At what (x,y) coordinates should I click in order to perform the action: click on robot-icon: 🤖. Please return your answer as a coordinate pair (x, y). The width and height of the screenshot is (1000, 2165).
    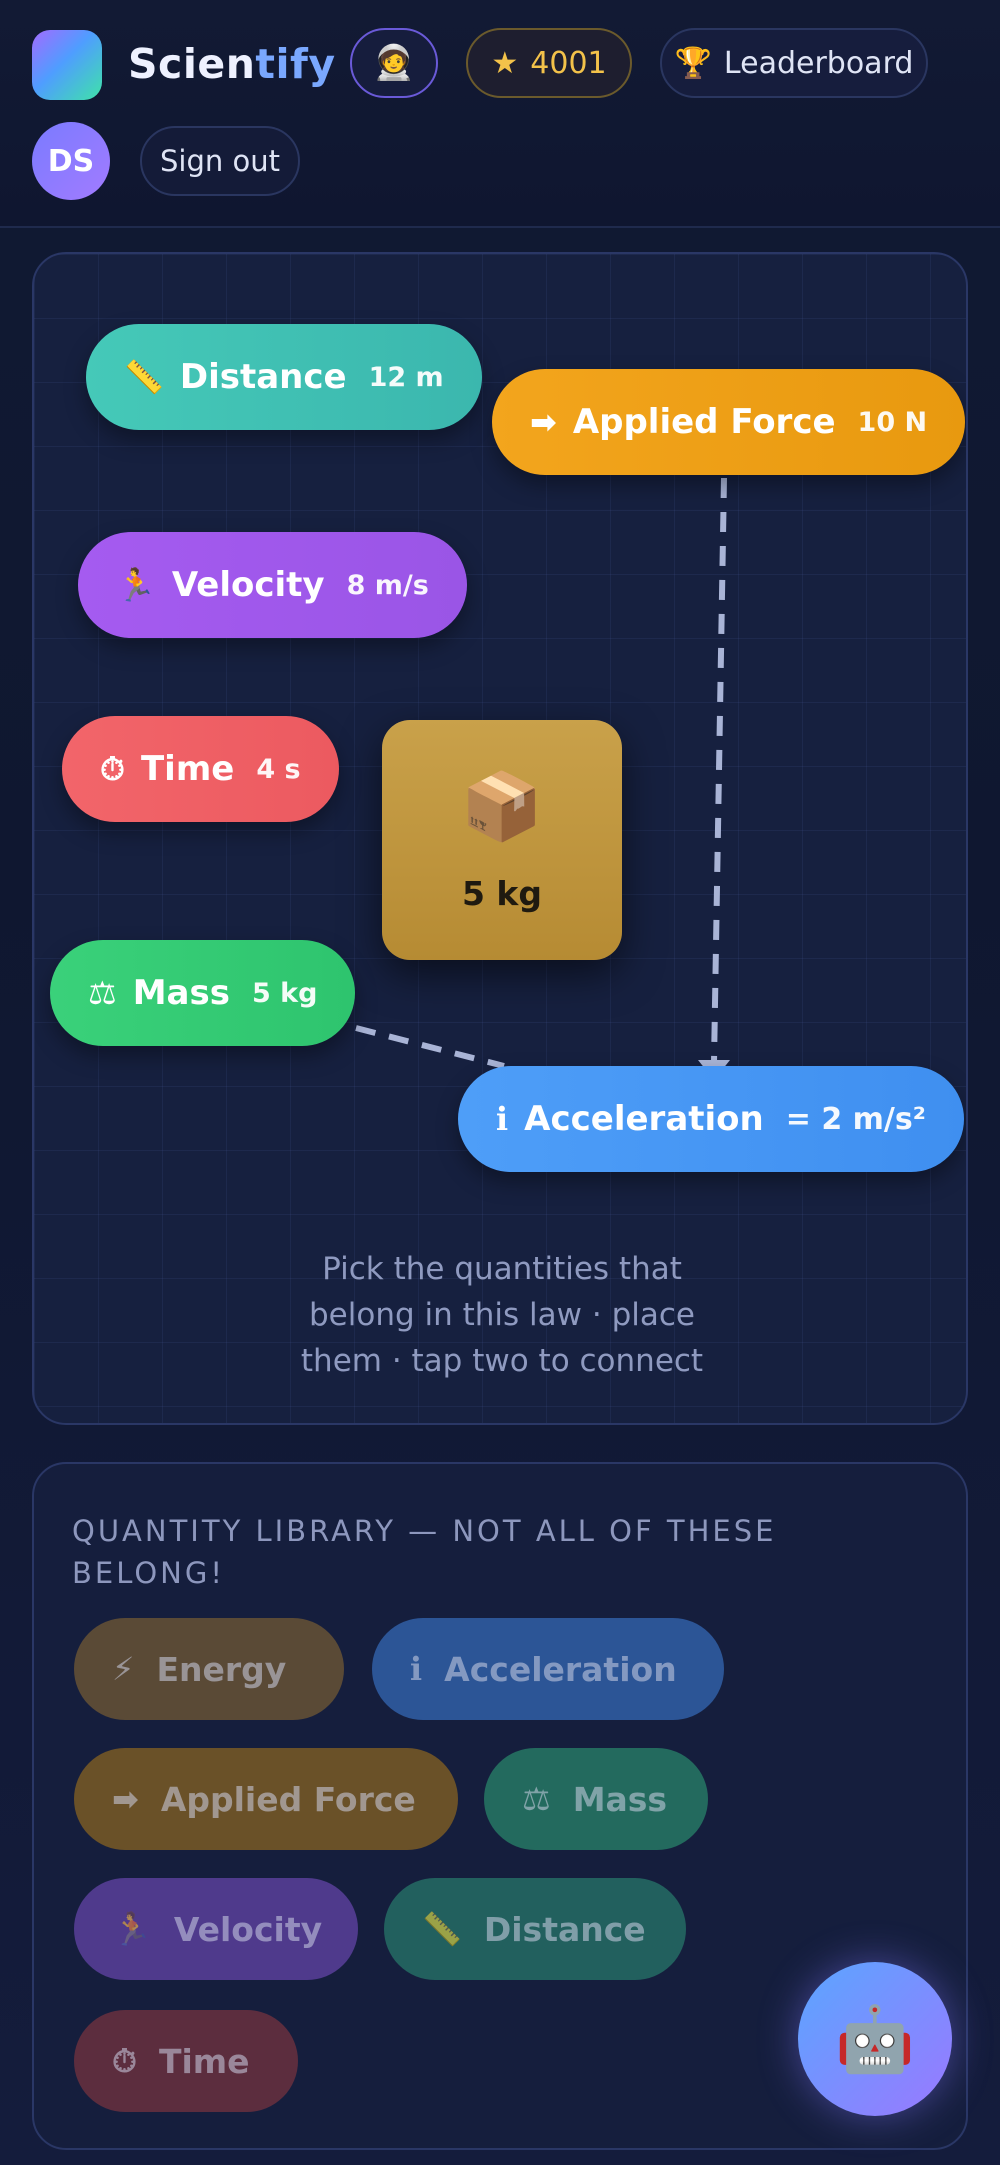
    Looking at the image, I should click on (875, 2039).